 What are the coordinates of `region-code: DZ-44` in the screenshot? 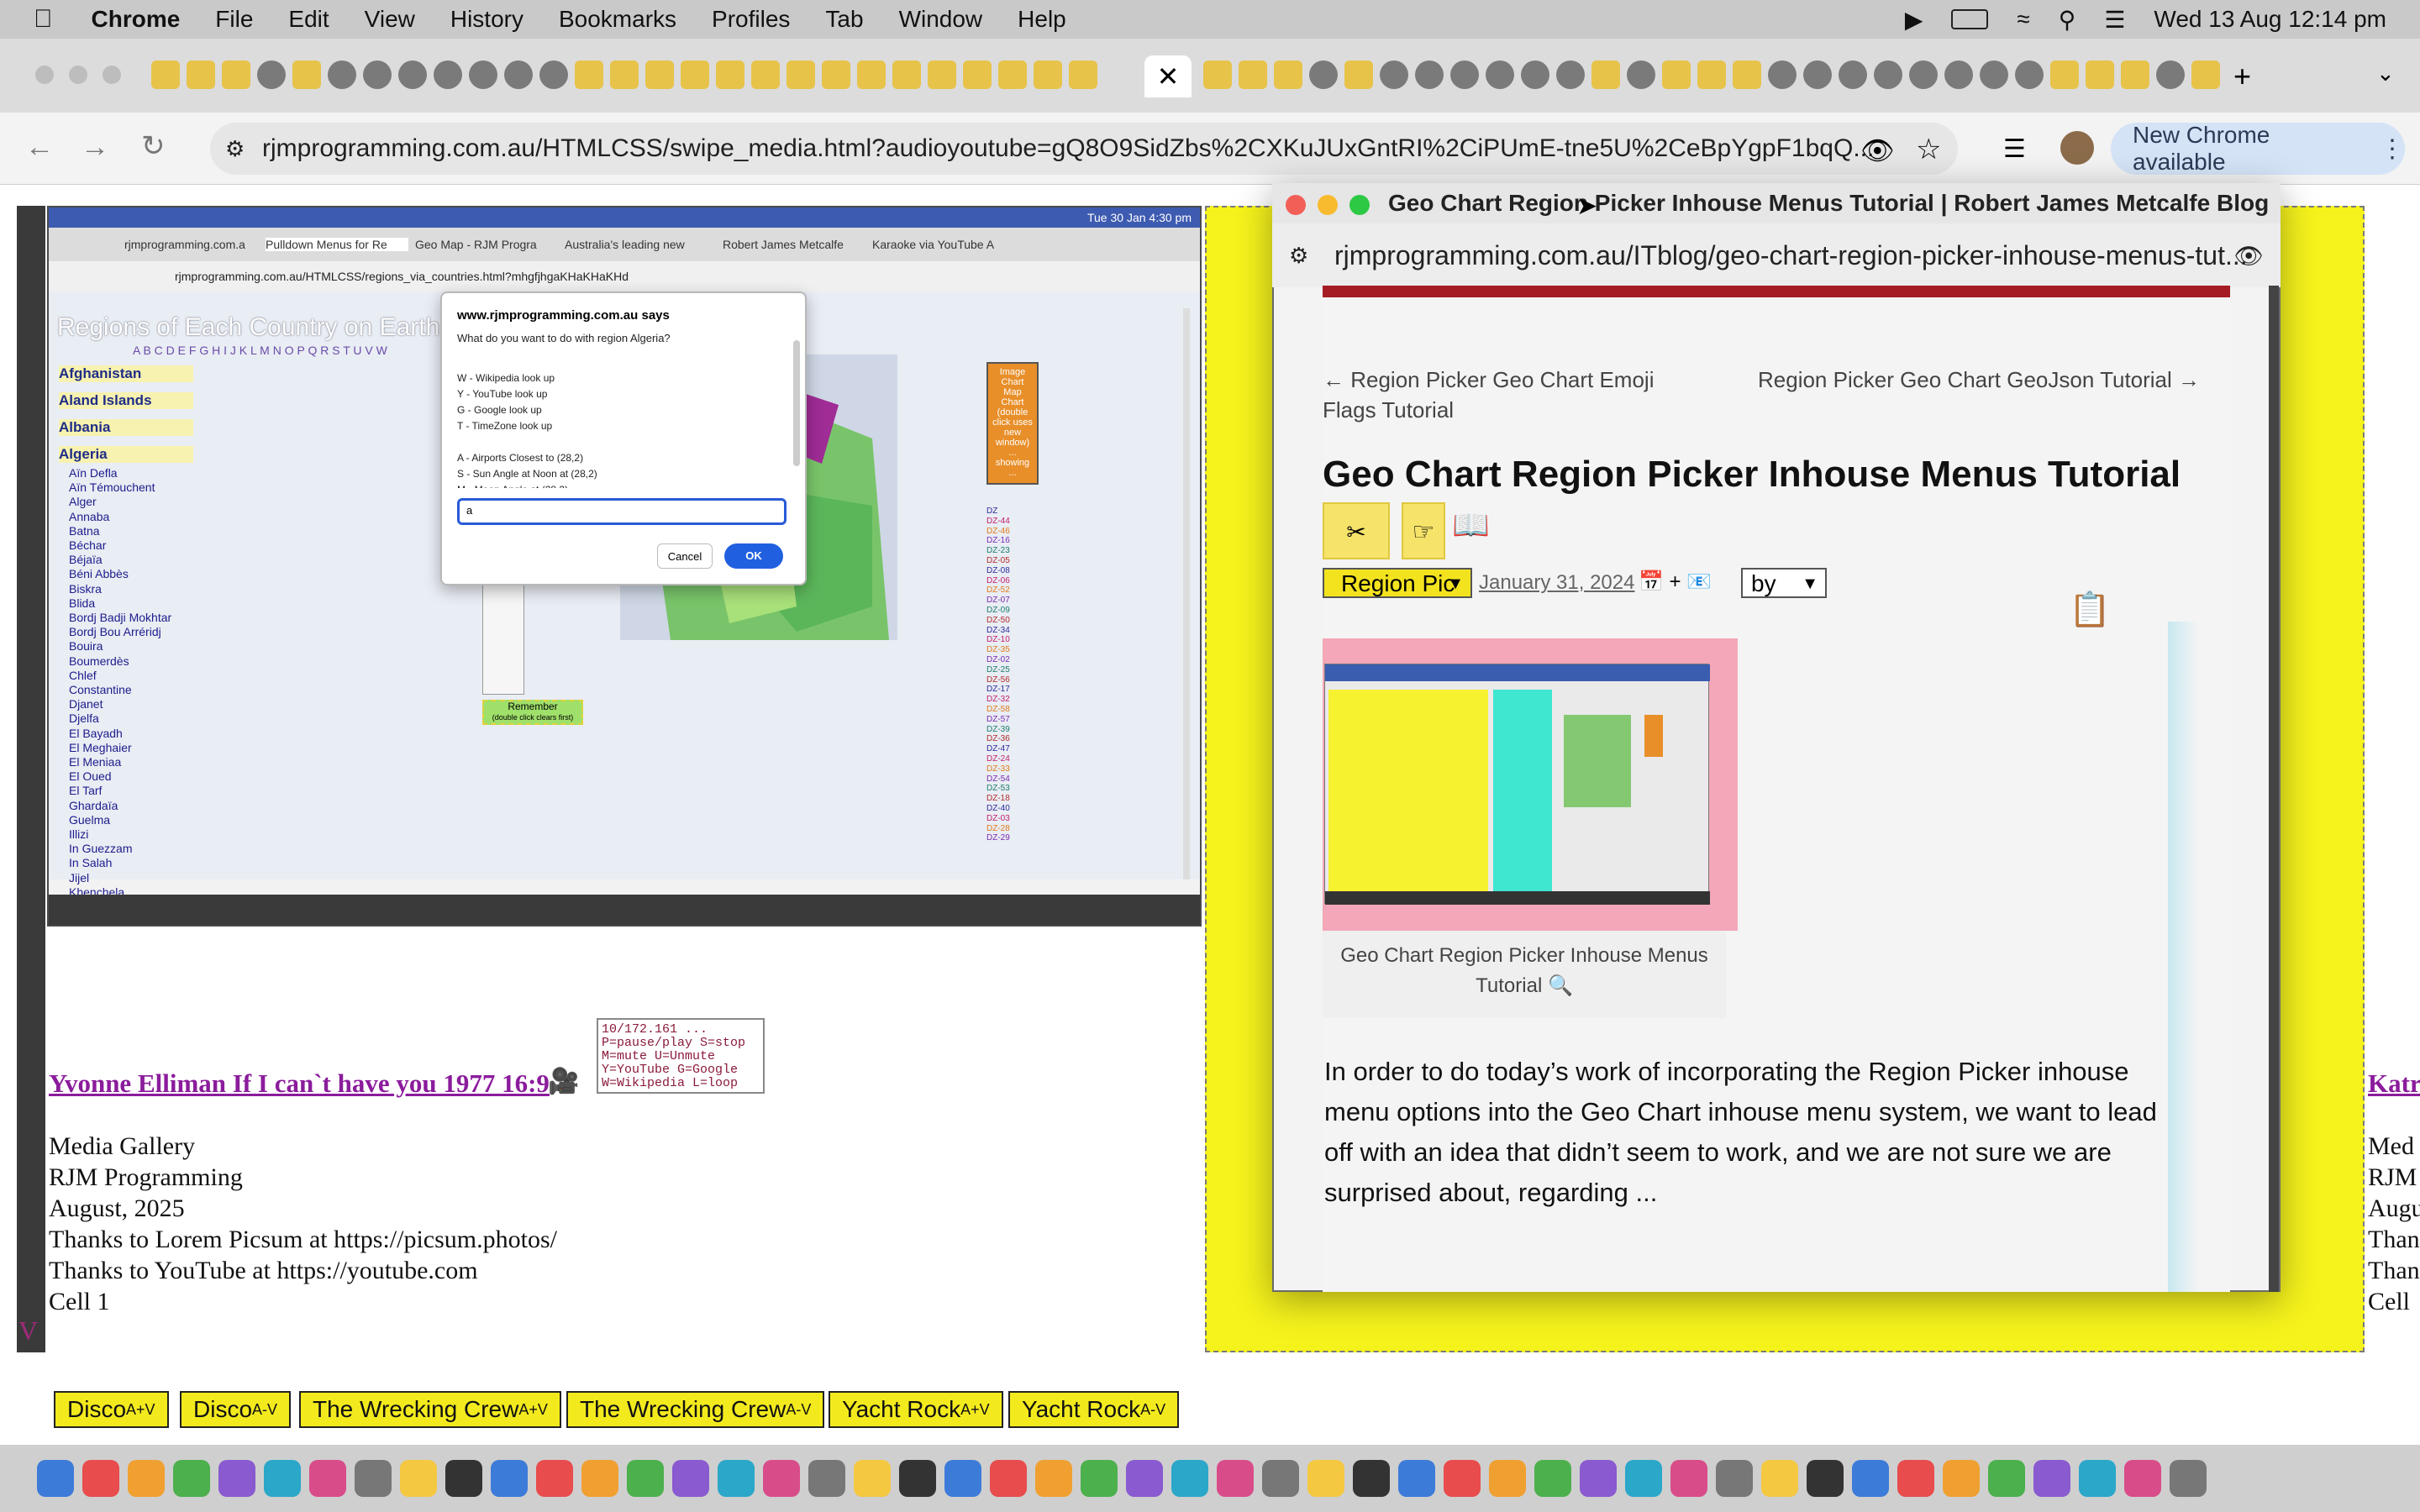 It's located at (1012, 522).